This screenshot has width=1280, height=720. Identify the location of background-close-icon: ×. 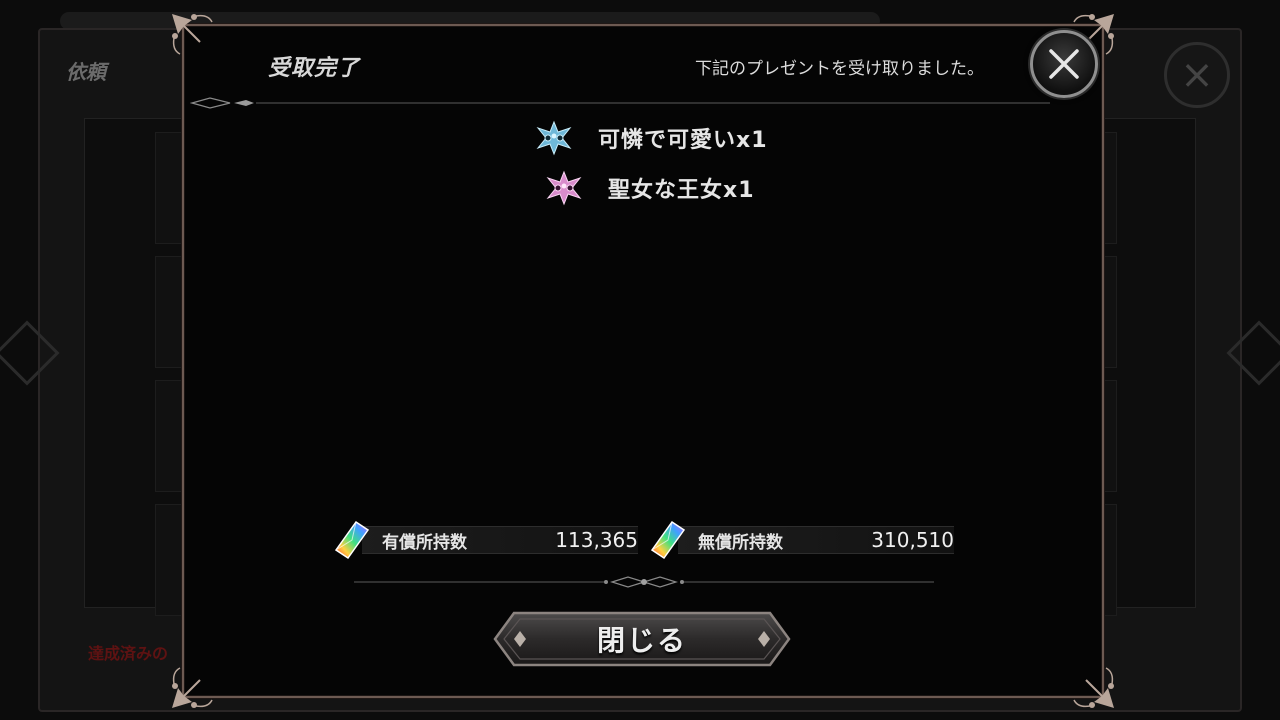
(1197, 75).